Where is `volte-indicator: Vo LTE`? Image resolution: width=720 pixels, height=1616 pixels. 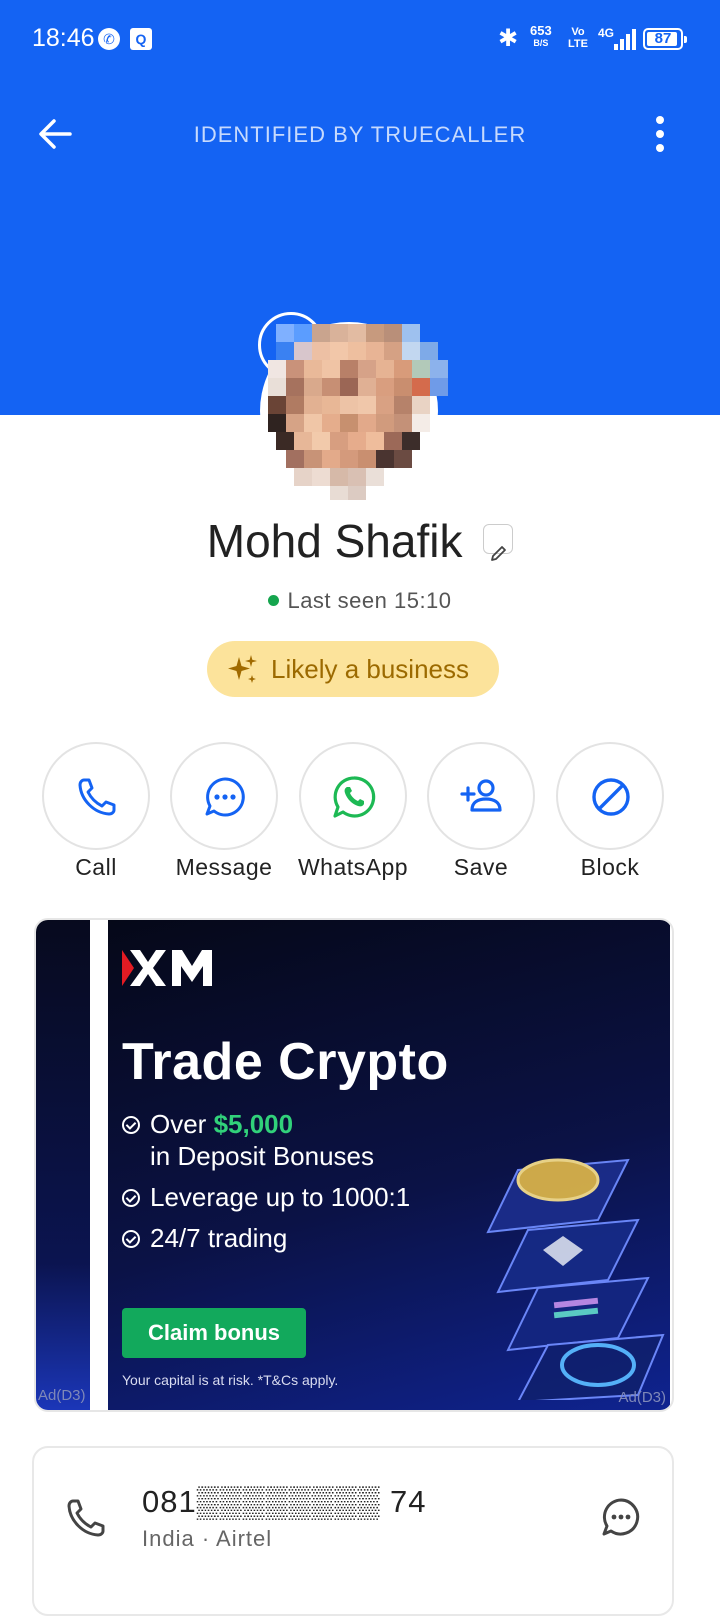
volte-indicator: Vo LTE is located at coordinates (578, 38).